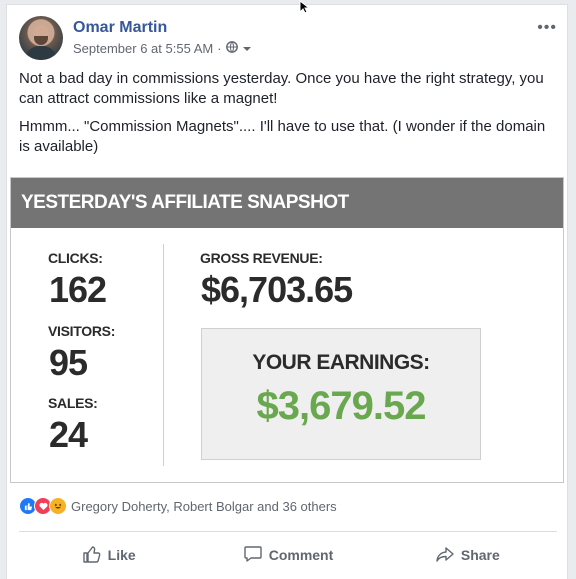  Describe the element at coordinates (287, 203) in the screenshot. I see `snapshot-title: YESTERDAY'S AFFILIATE SNAPSHOT` at that location.